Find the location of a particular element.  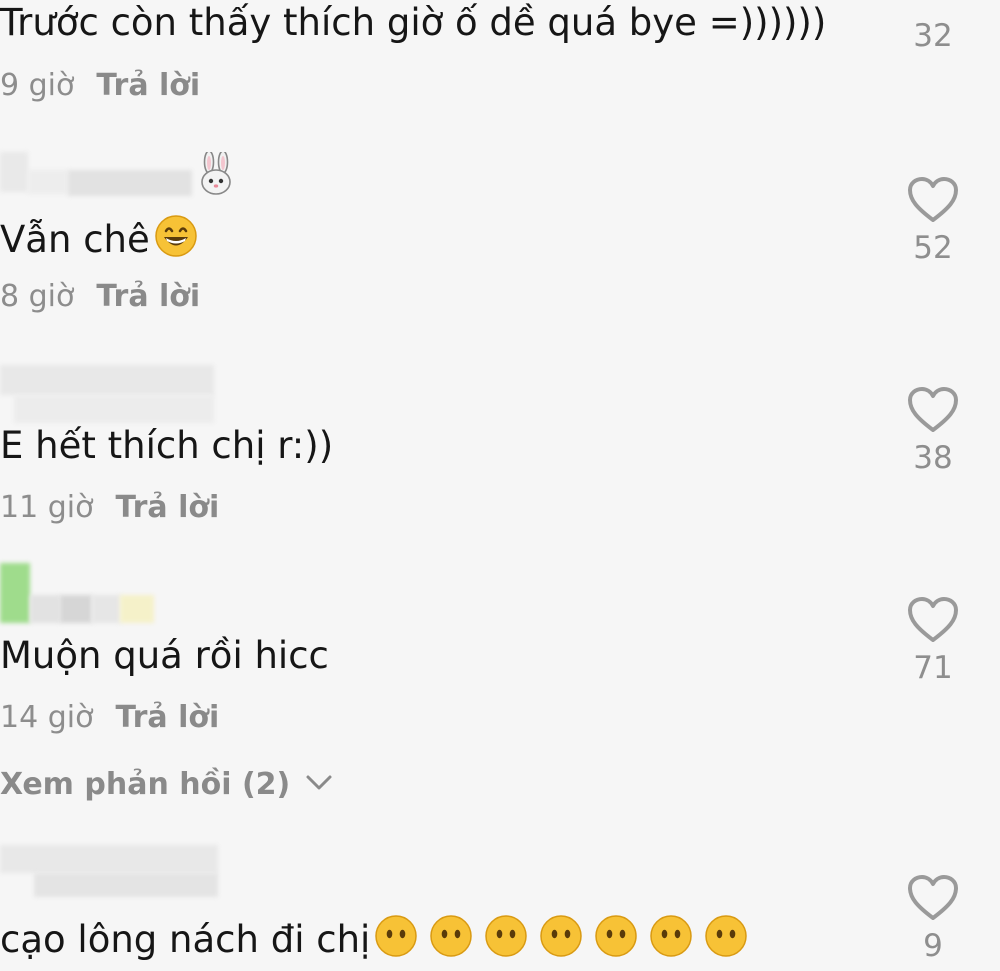

view-replies-button: Xem phản hồi (2) is located at coordinates (166, 785).